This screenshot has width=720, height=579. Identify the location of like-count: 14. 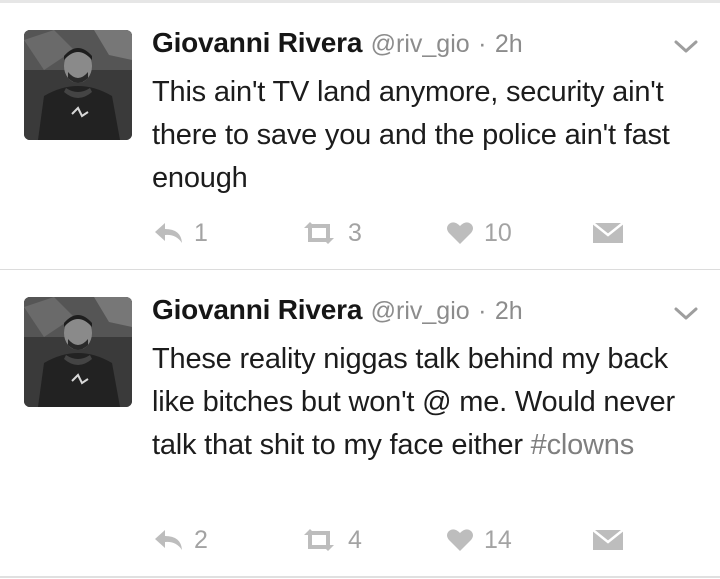
(498, 539).